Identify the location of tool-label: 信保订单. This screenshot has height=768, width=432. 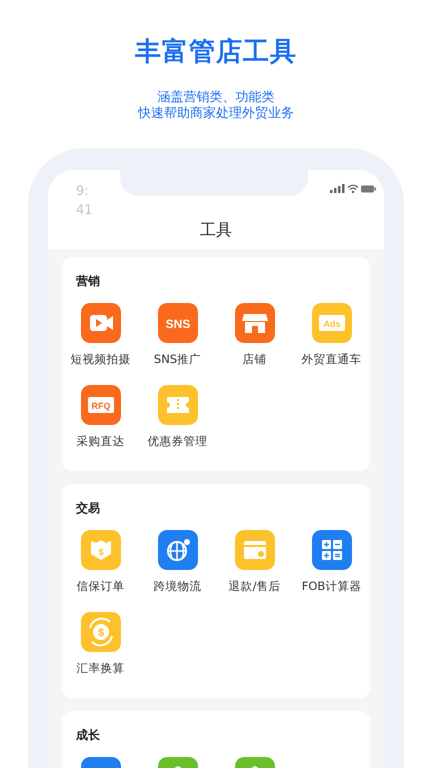
(100, 586).